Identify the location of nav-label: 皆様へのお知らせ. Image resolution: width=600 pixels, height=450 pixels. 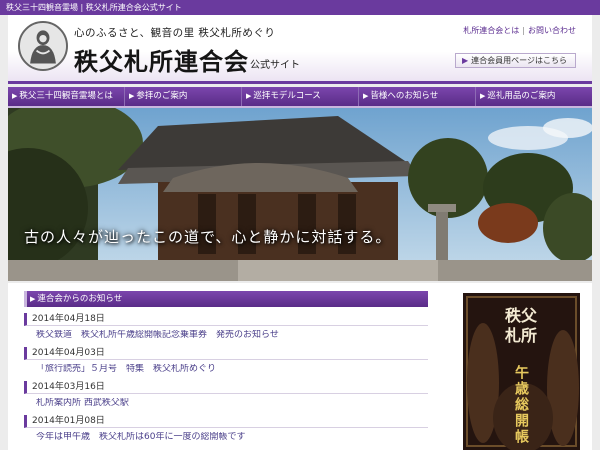
(404, 96).